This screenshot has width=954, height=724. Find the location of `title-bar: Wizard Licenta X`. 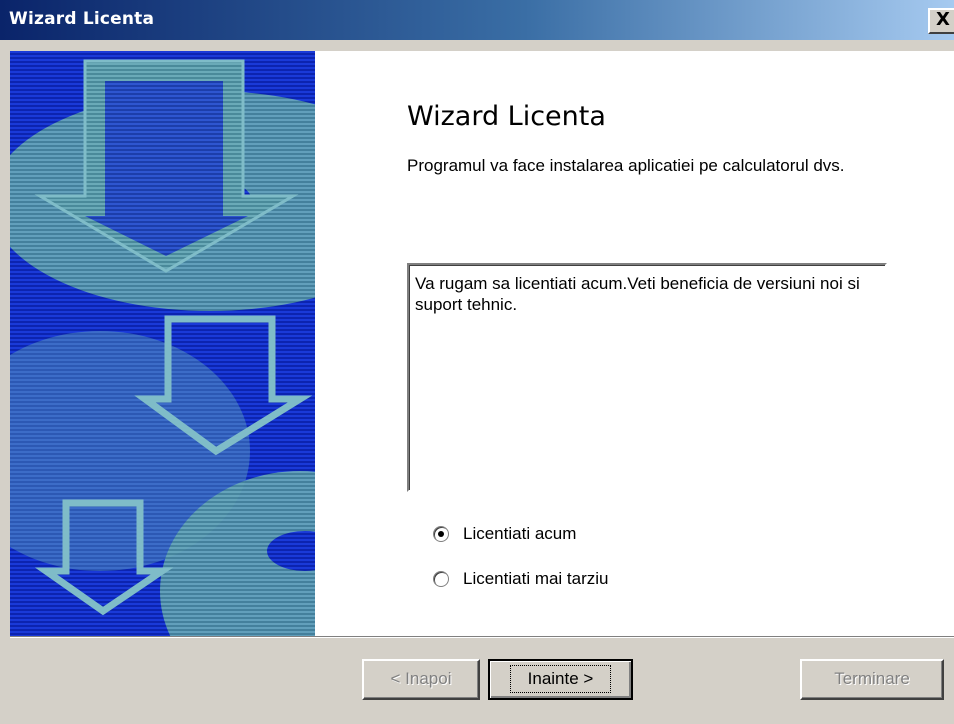

title-bar: Wizard Licenta X is located at coordinates (477, 20).